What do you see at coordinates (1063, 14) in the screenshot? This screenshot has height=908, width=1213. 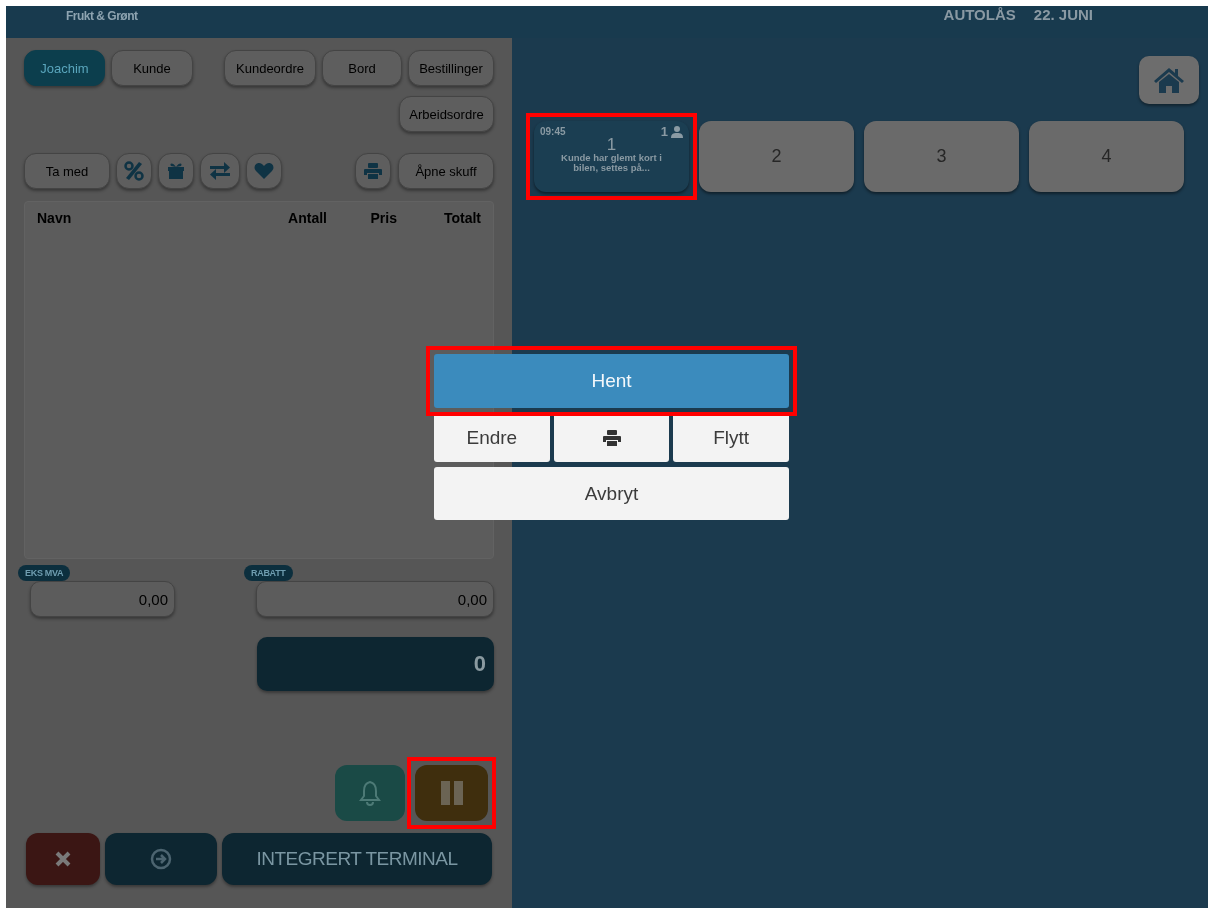 I see `date-label: 22. JUNI` at bounding box center [1063, 14].